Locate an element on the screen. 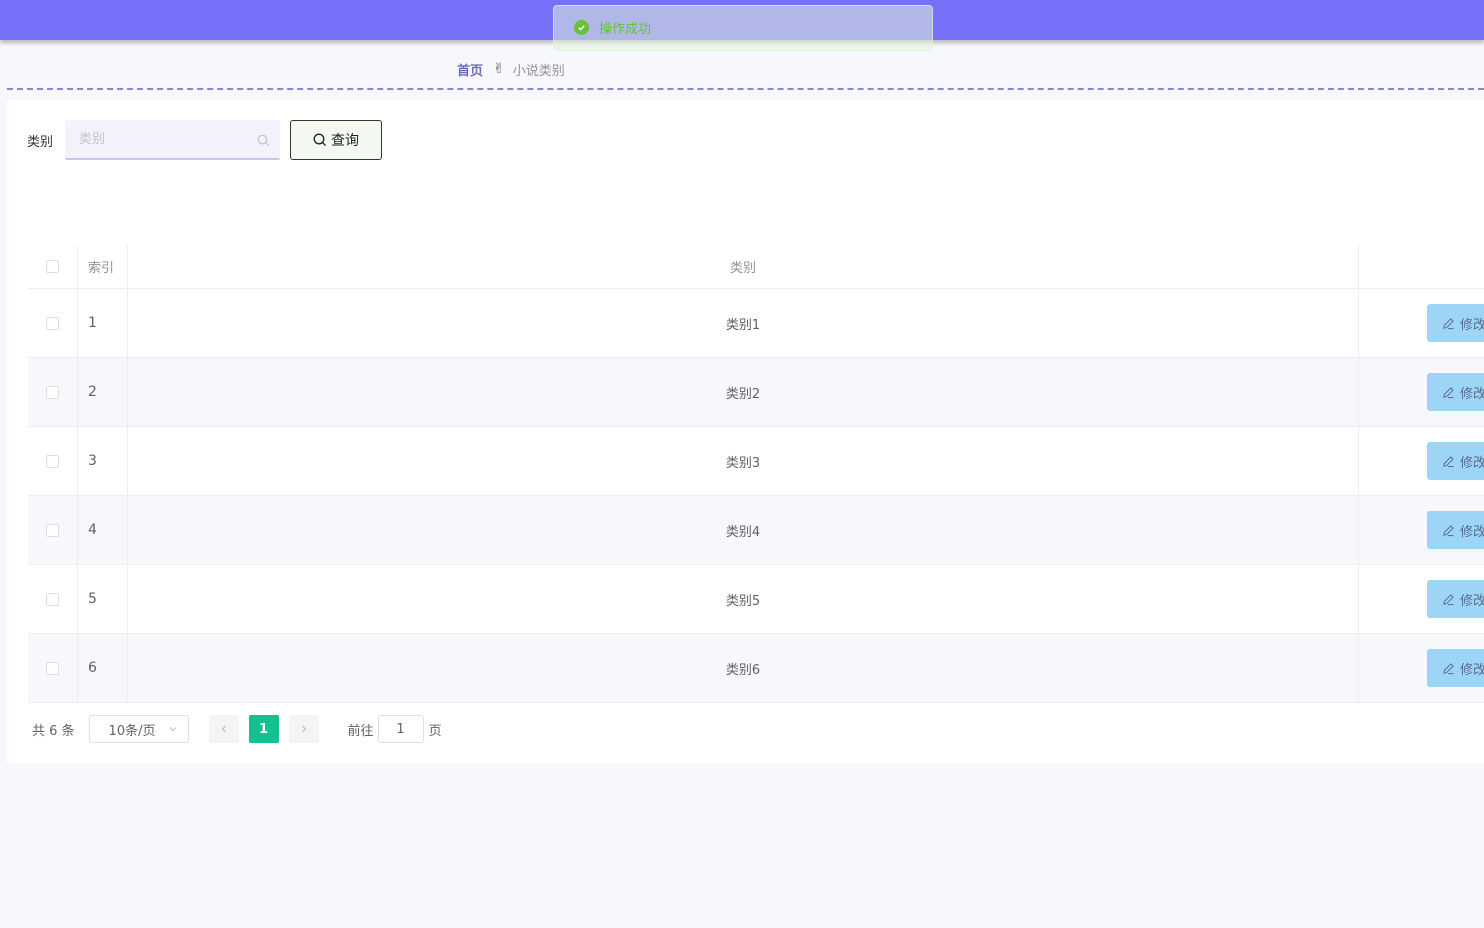 The height and width of the screenshot is (928, 1484). chevron-left-icon is located at coordinates (223, 729).